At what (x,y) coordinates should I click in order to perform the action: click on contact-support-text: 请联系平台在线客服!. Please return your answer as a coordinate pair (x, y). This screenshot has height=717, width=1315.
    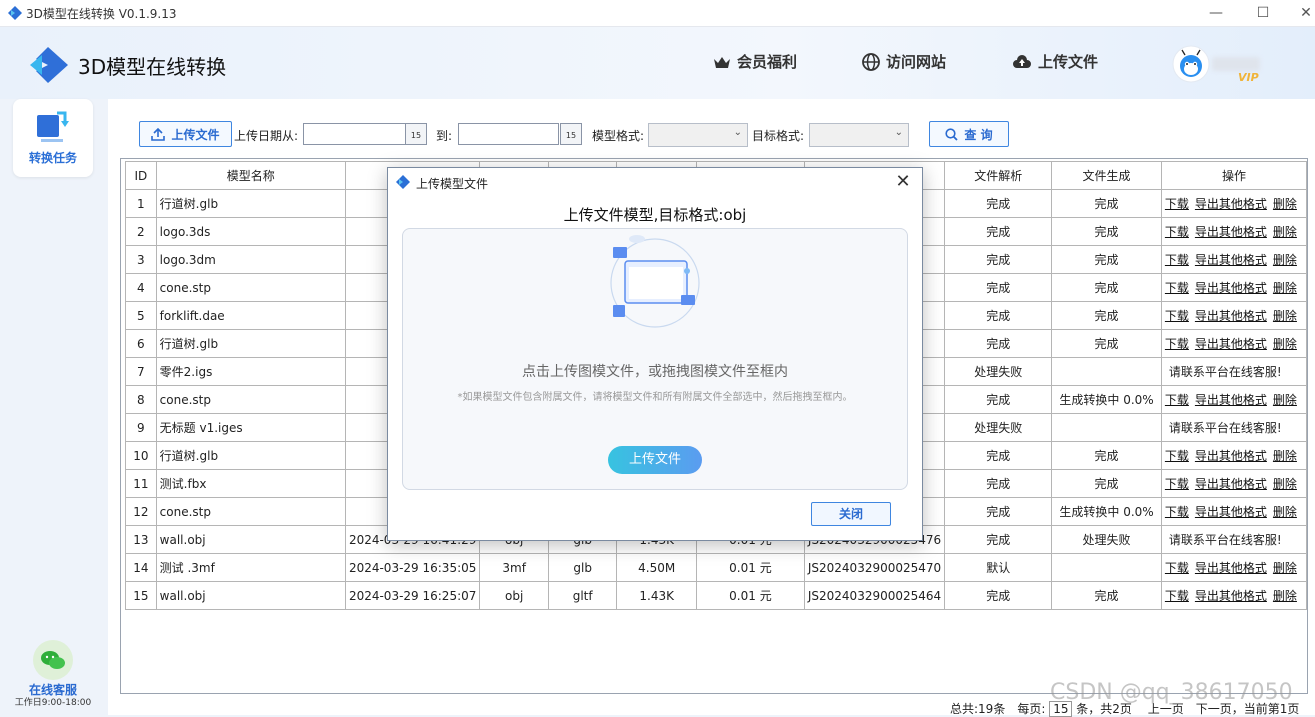
    Looking at the image, I should click on (1225, 540).